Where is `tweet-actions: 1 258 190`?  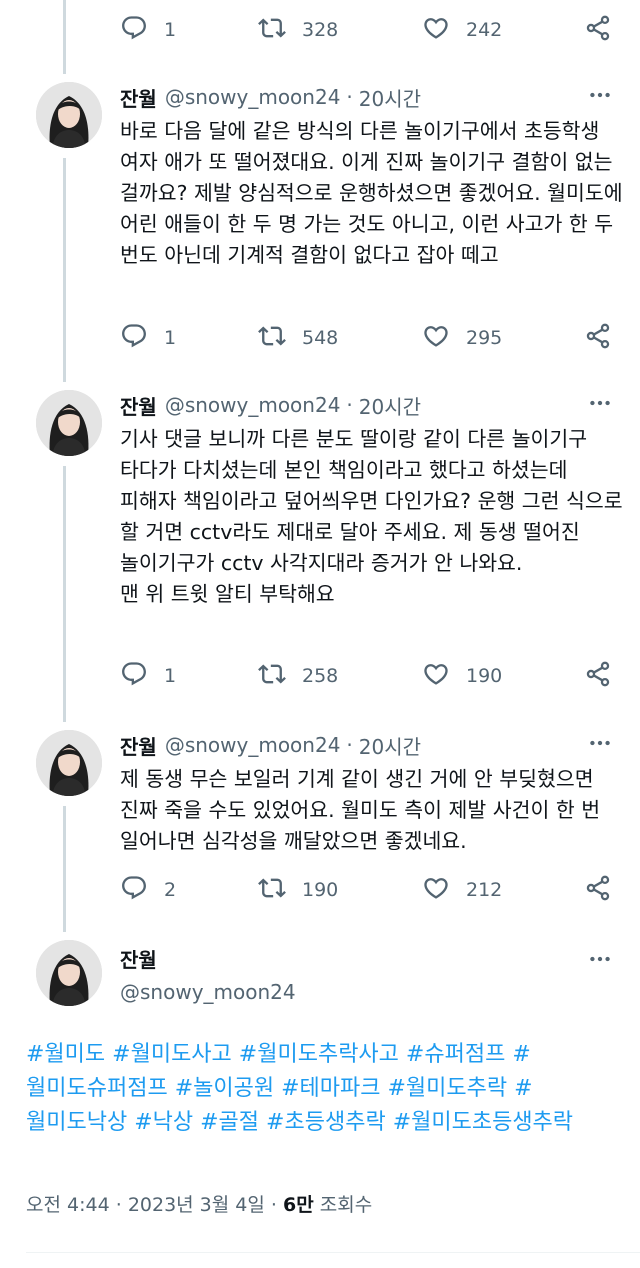 tweet-actions: 1 258 190 is located at coordinates (370, 676).